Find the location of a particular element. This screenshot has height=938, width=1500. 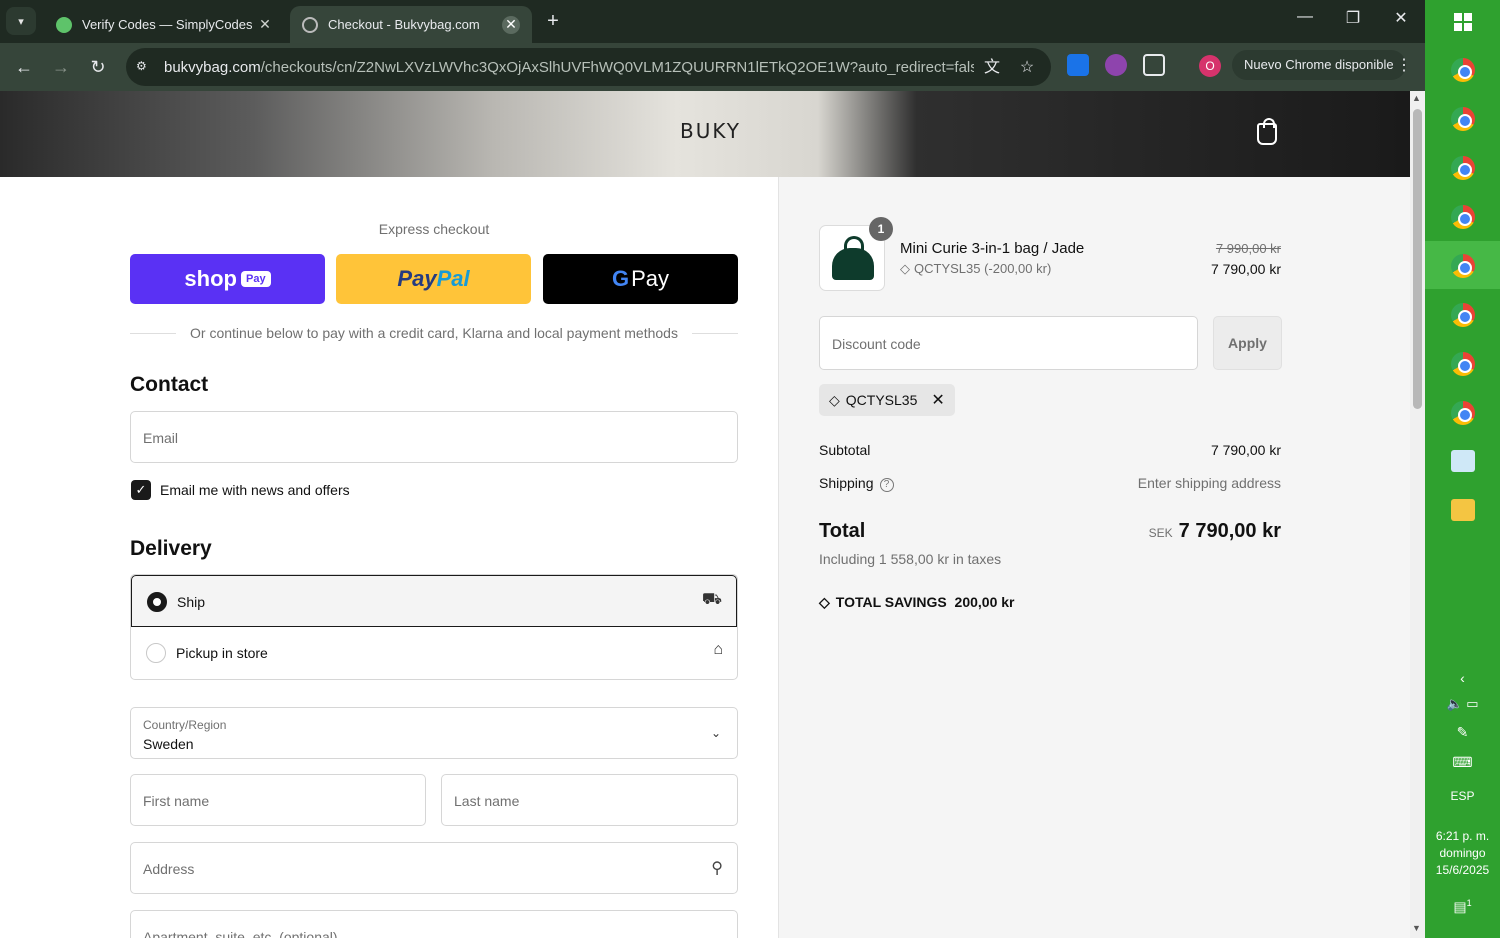

total-value: 7 790,00 kr is located at coordinates (1229, 531).